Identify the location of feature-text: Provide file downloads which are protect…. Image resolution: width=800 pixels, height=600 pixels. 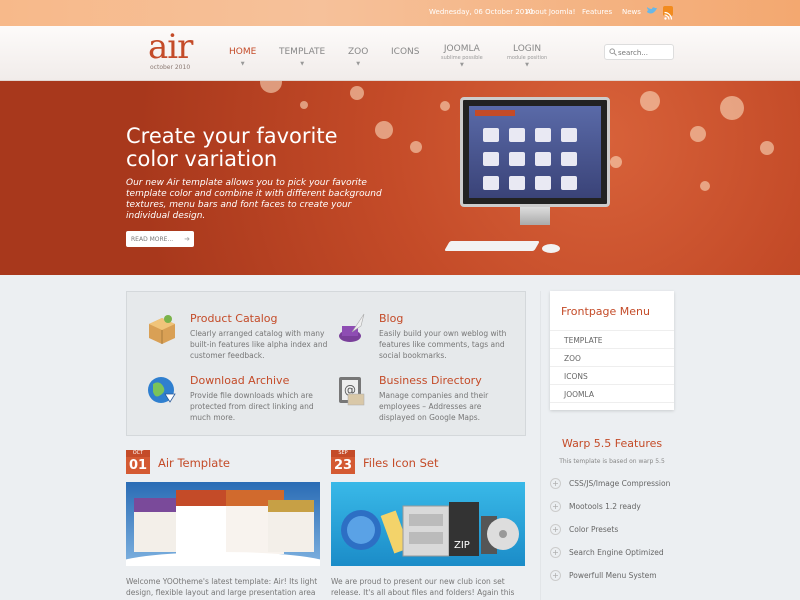
(252, 406).